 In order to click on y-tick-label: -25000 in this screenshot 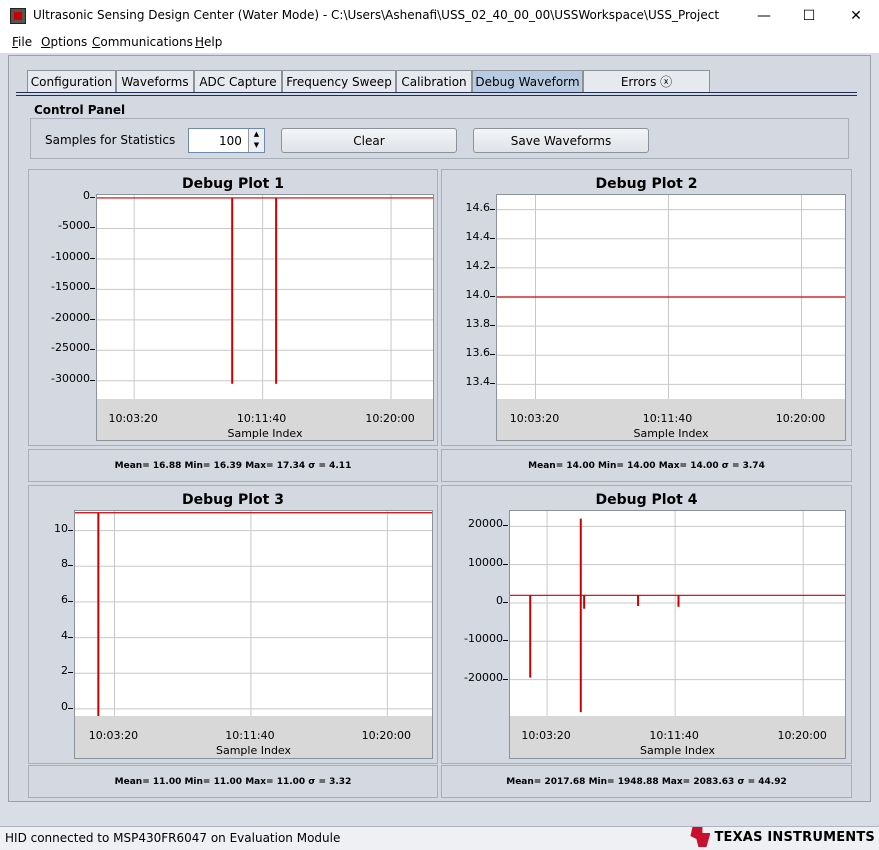, I will do `click(70, 348)`.